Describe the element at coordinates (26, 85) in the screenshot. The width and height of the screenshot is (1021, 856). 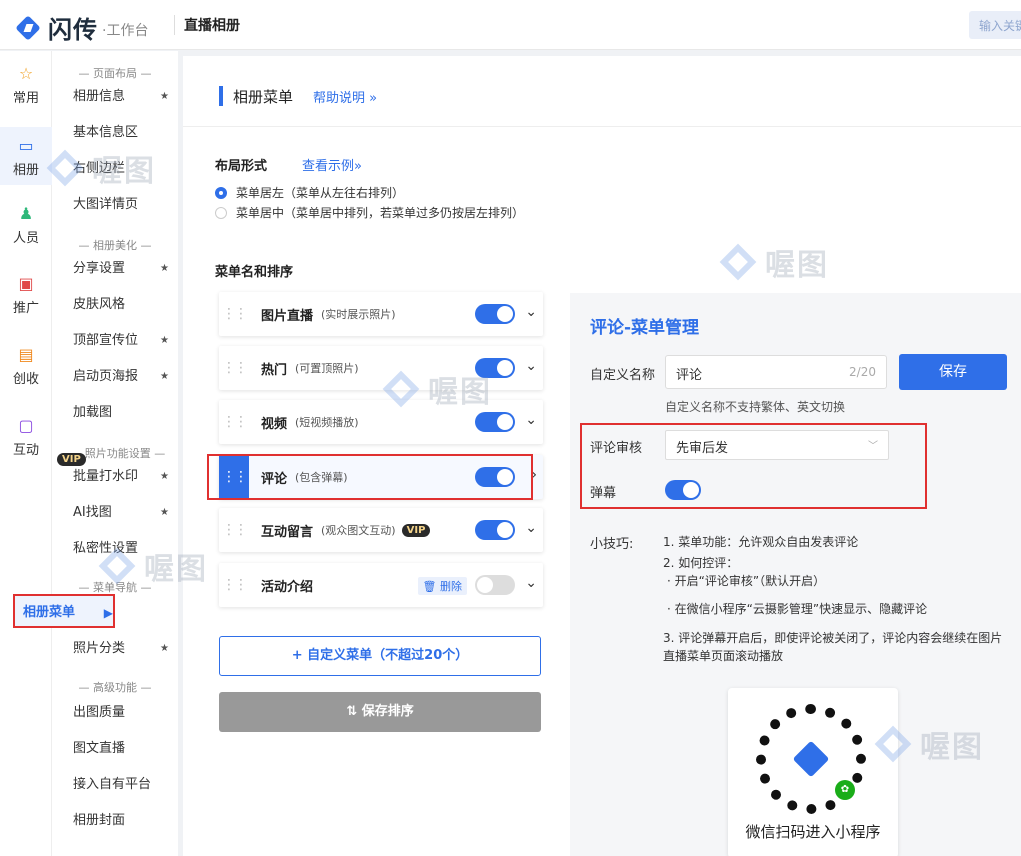
I see `nav-item-common: ☆ 常用` at that location.